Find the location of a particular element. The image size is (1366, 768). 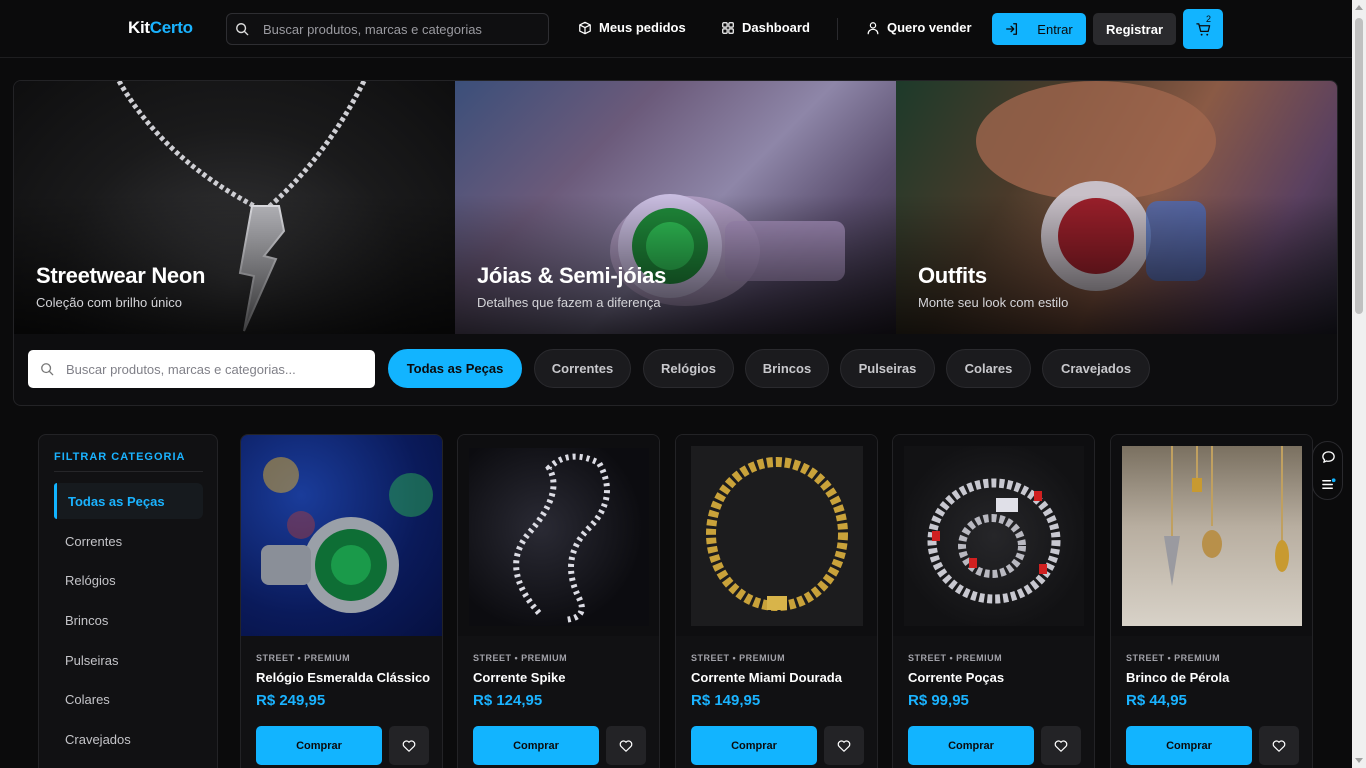

cart-icon is located at coordinates (1203, 29).